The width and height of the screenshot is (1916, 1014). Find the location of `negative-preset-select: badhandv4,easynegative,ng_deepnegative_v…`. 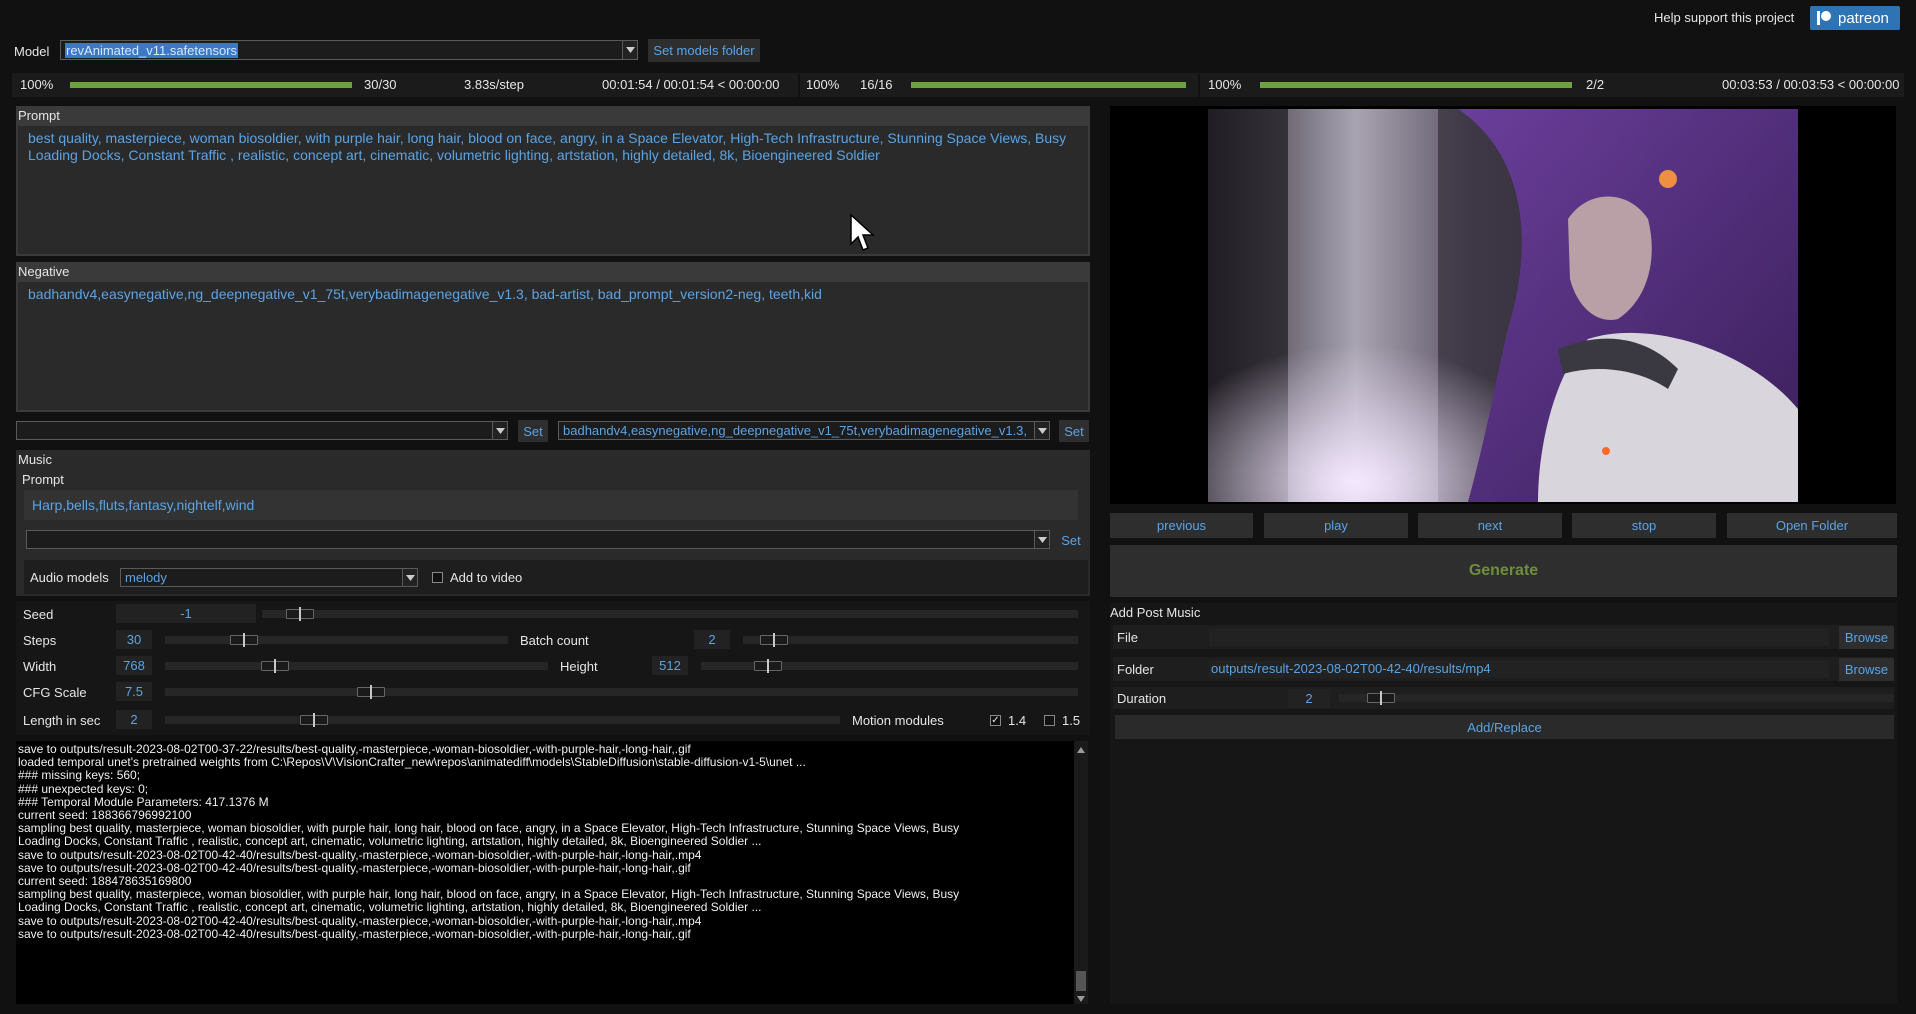

negative-preset-select: badhandv4,easynegative,ng_deepnegative_v… is located at coordinates (804, 430).